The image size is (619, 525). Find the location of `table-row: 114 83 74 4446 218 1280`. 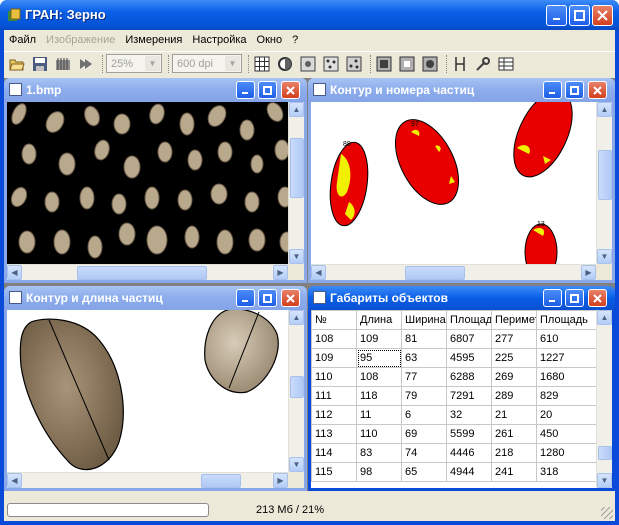

table-row: 114 83 74 4446 218 1280 is located at coordinates (454, 453).